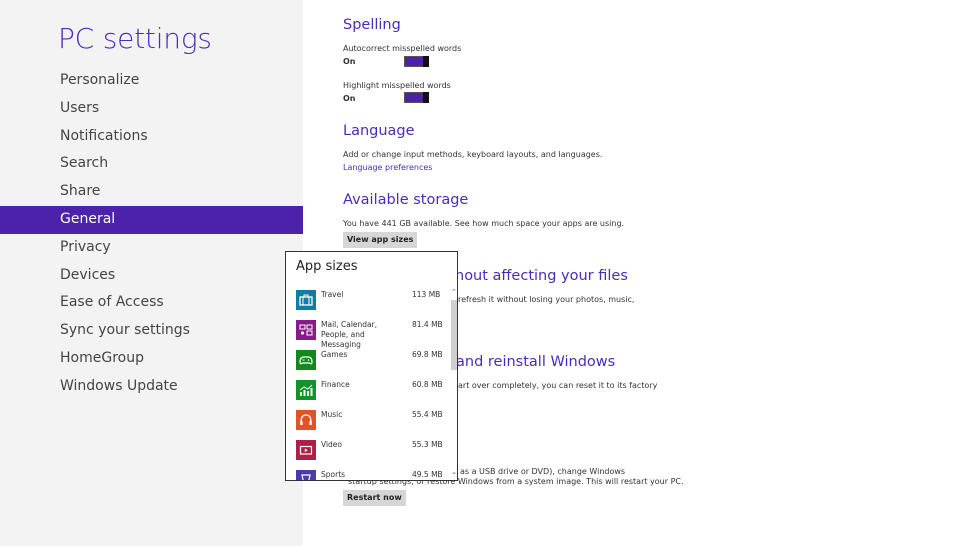 This screenshot has width=970, height=546. What do you see at coordinates (427, 474) in the screenshot?
I see `app-size: 49.5 MB` at bounding box center [427, 474].